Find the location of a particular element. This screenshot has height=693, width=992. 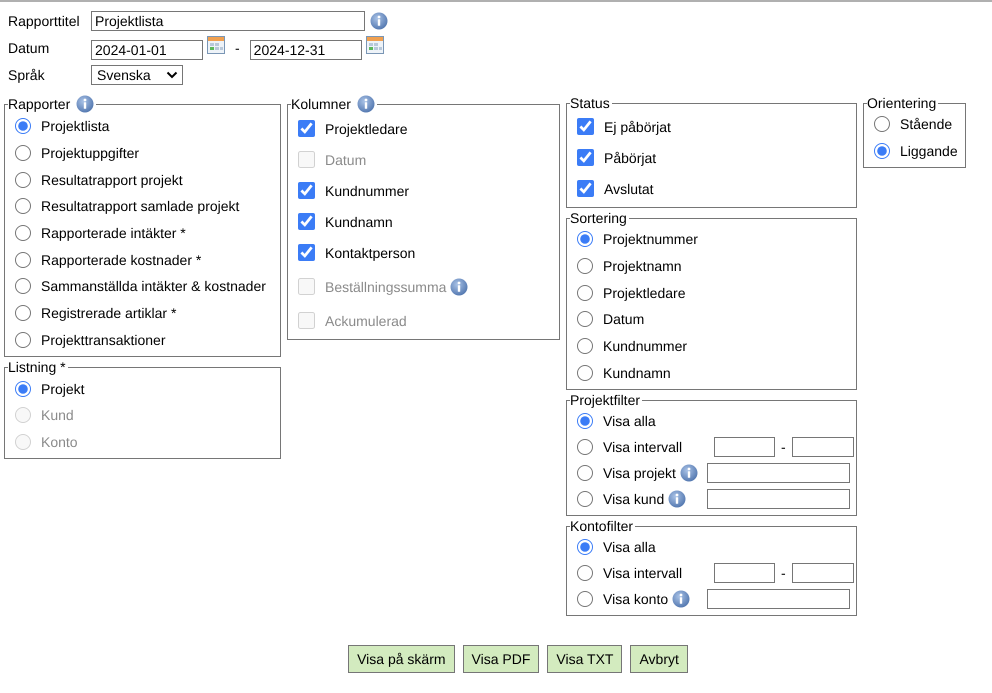

date-field: 2024-12-31 is located at coordinates (306, 50).